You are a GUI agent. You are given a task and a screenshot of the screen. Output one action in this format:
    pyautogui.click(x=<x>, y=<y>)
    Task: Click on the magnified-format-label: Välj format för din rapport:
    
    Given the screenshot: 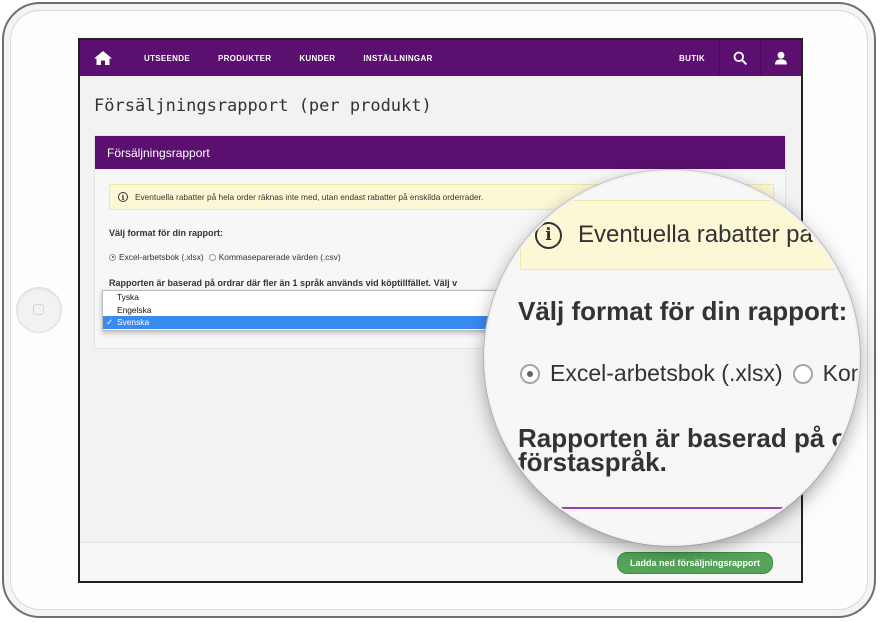 What is the action you would take?
    pyautogui.click(x=683, y=311)
    